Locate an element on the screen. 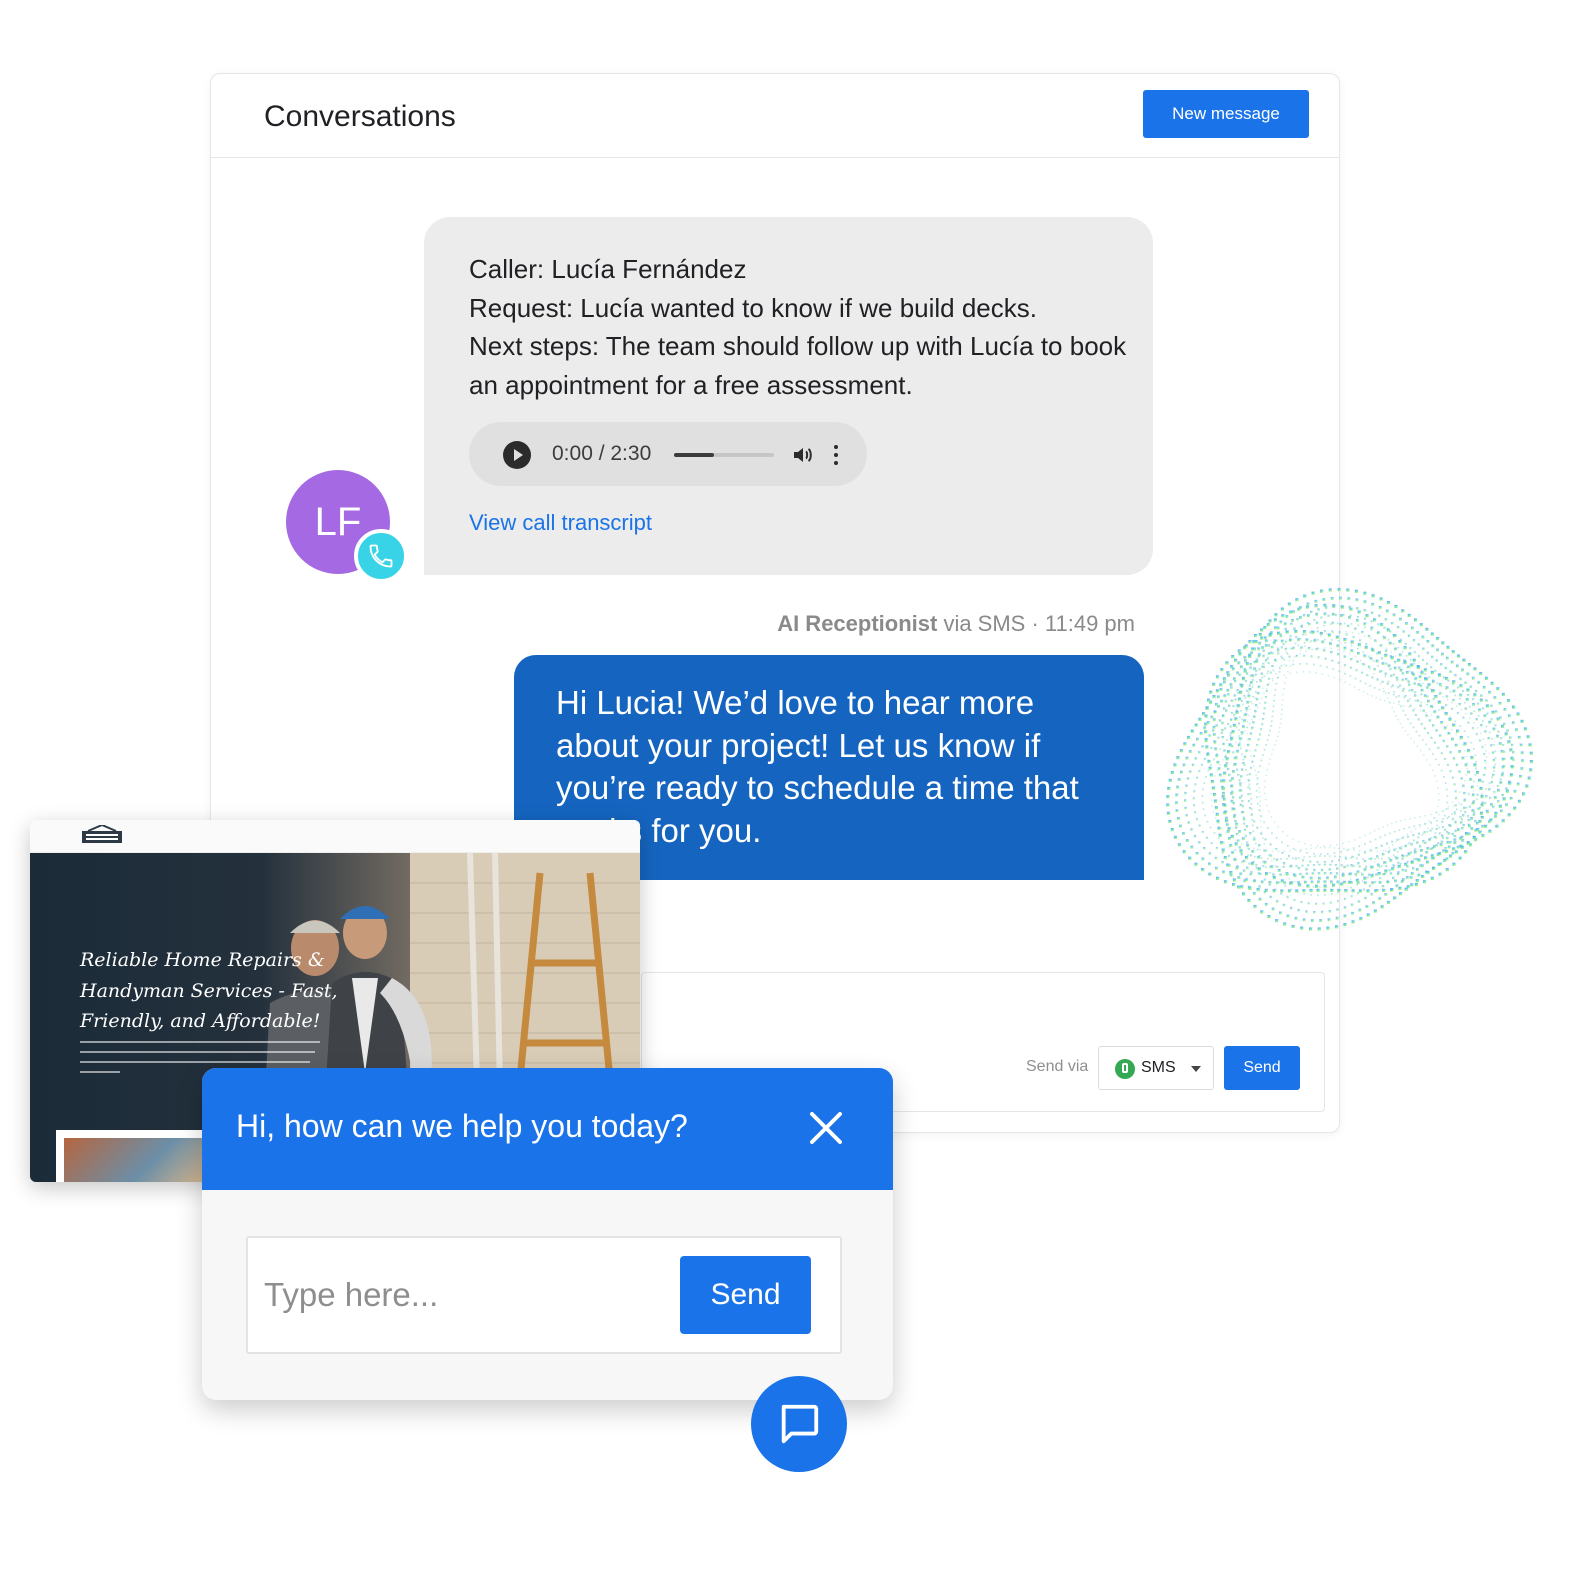  volume-icon is located at coordinates (803, 455).